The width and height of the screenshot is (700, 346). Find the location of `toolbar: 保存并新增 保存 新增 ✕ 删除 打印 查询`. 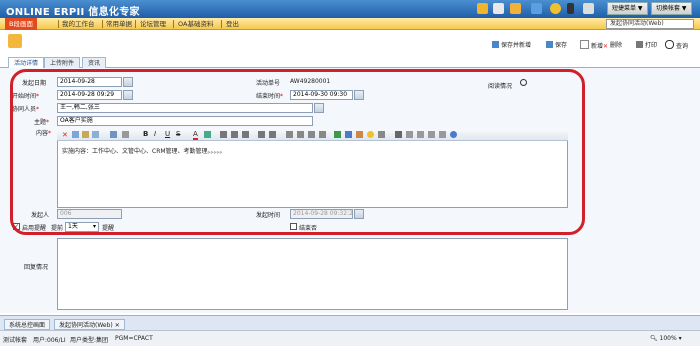

toolbar: 保存并新增 保存 新增 ✕ 删除 打印 查询 is located at coordinates (350, 43).